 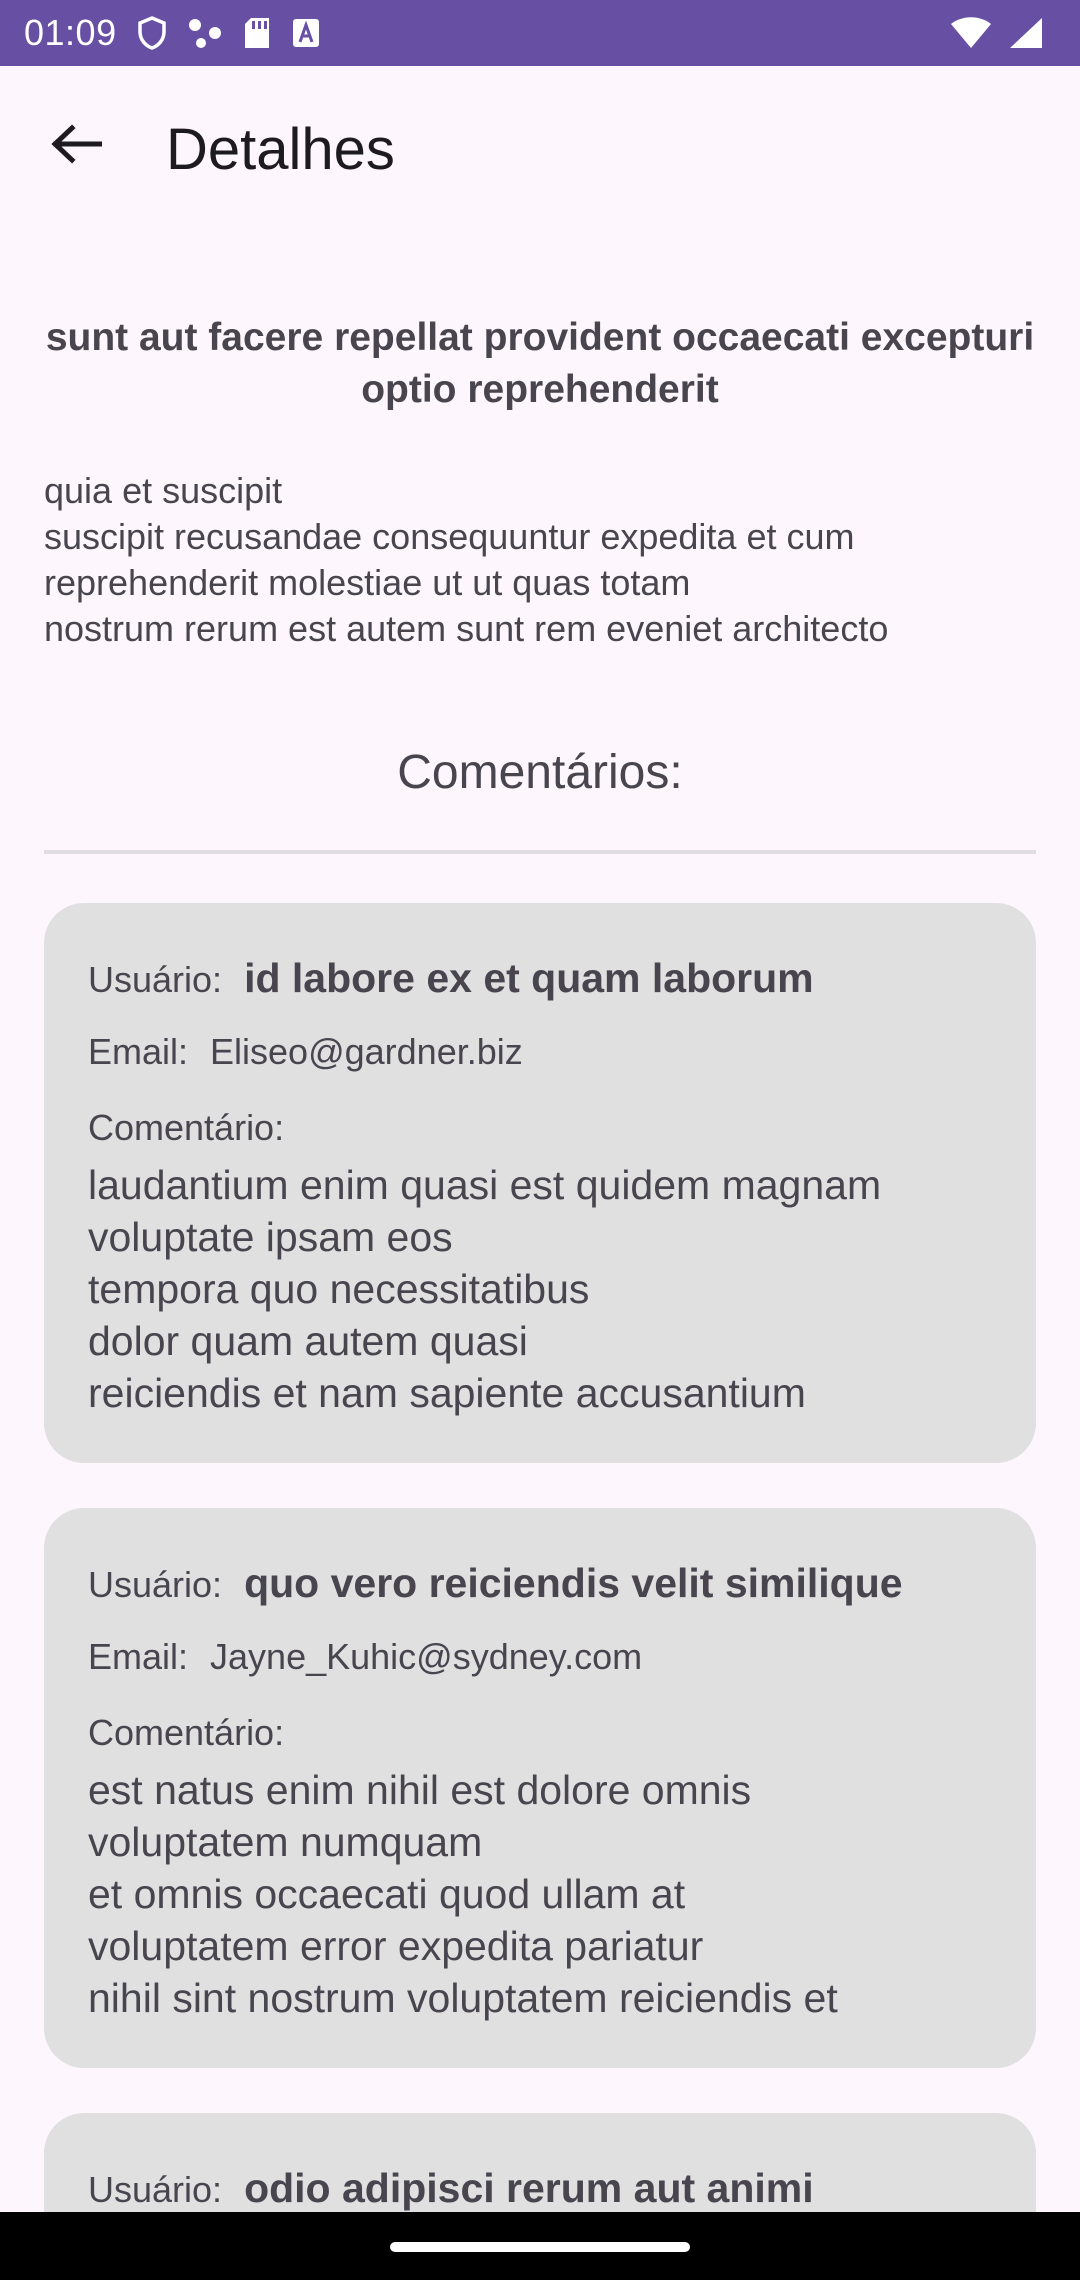 What do you see at coordinates (1026, 33) in the screenshot?
I see `signal-icon` at bounding box center [1026, 33].